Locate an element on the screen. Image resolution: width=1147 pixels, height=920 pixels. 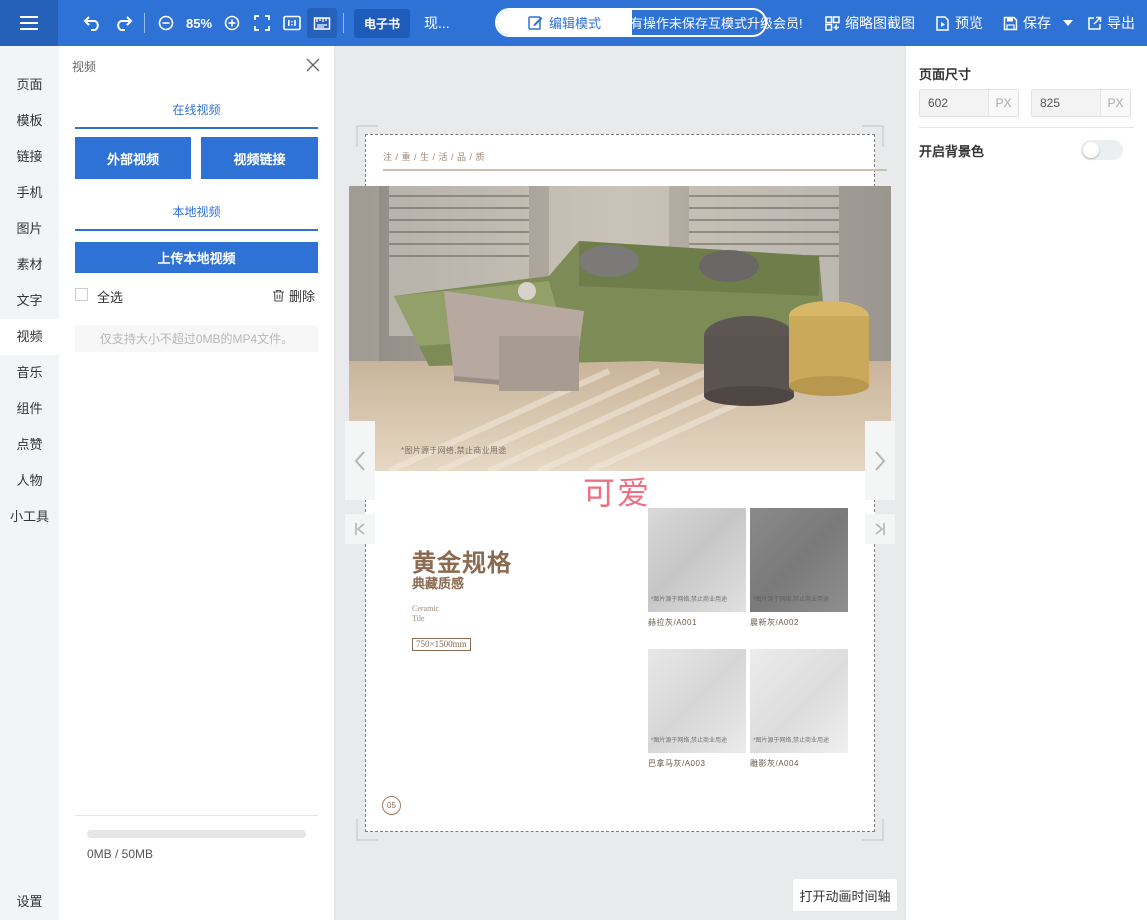
zoom-in-button is located at coordinates (232, 23).